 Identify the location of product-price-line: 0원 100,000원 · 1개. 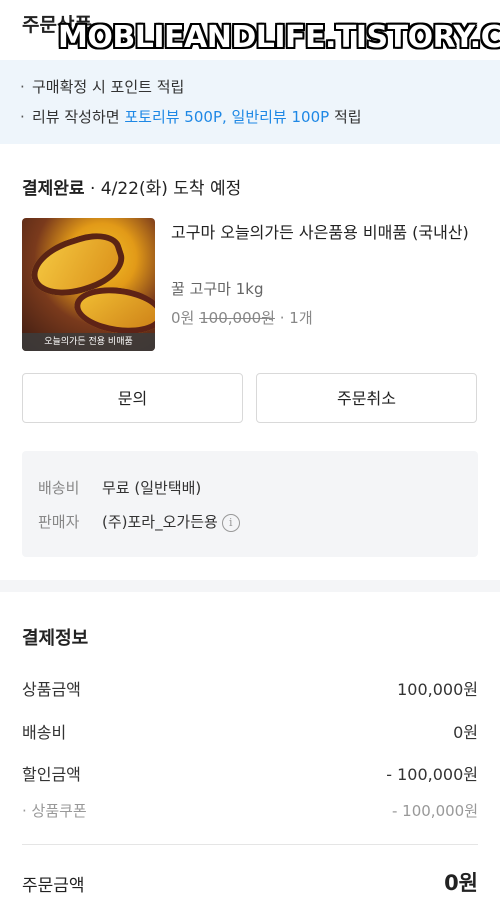
(242, 317).